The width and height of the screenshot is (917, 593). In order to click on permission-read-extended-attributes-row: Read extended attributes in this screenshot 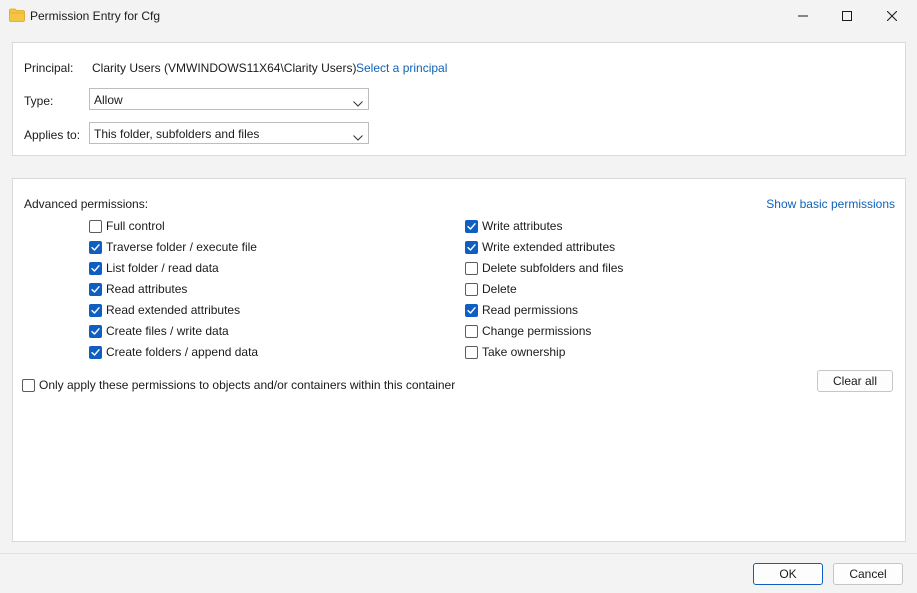, I will do `click(164, 310)`.